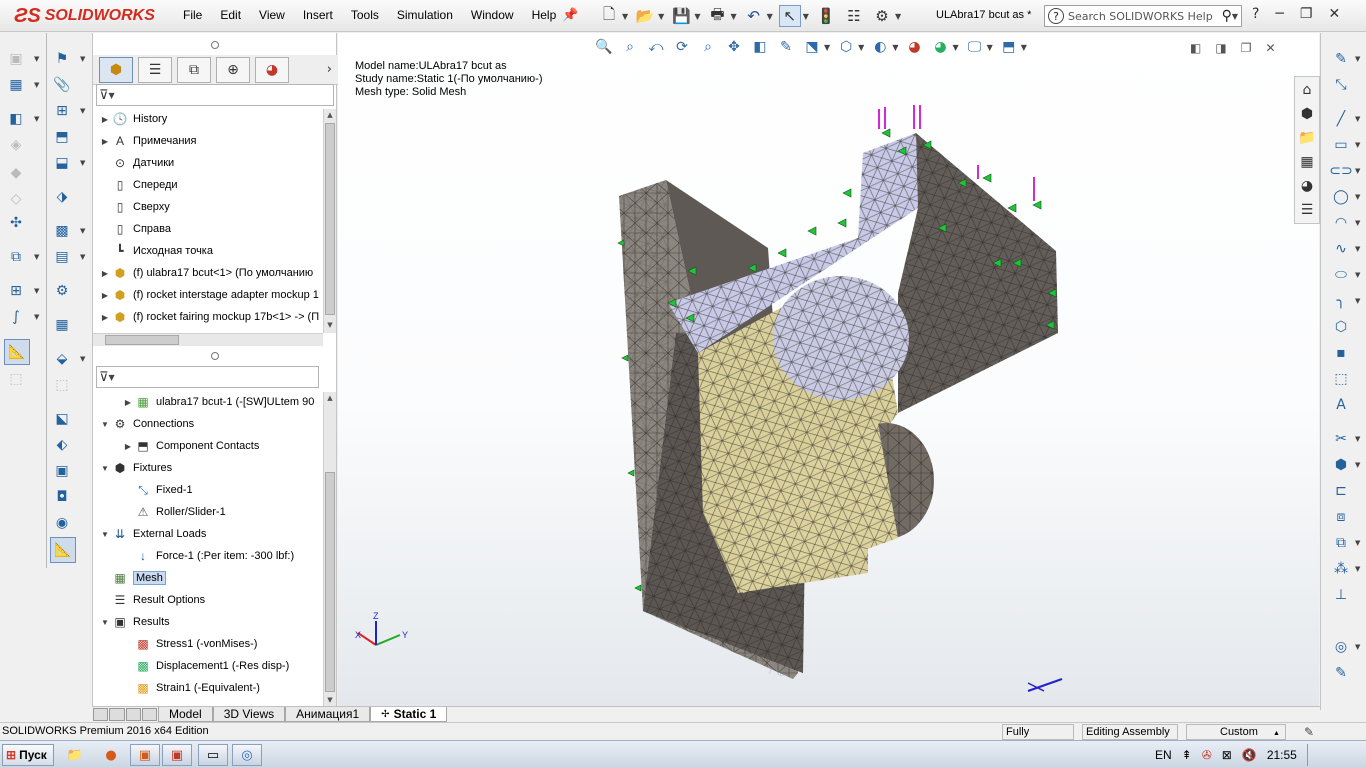  I want to click on solidworks-logo: ƧS SOLIDWORKS, so click(84, 16).